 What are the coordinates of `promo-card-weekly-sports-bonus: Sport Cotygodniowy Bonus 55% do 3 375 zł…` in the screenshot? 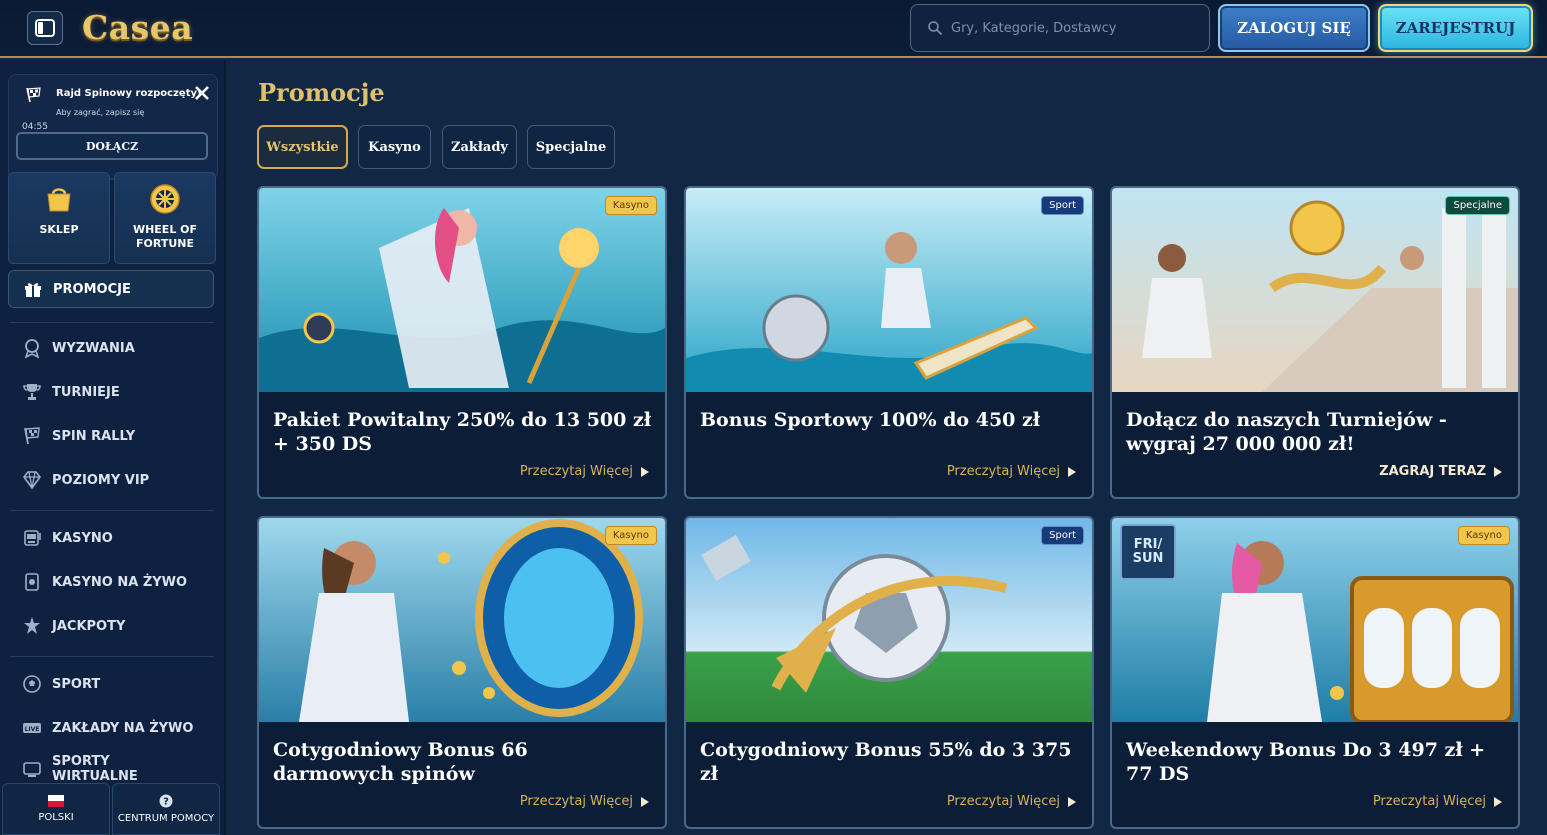 It's located at (889, 672).